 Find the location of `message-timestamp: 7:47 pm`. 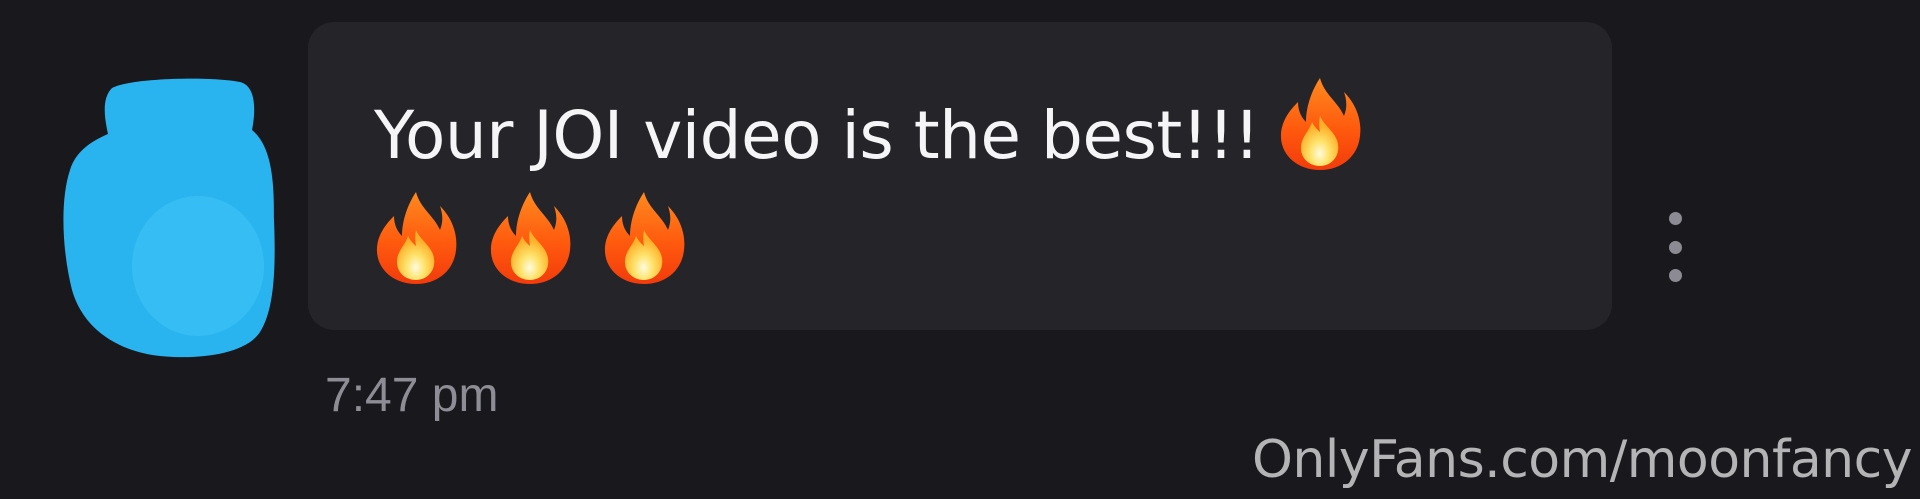

message-timestamp: 7:47 pm is located at coordinates (412, 395).